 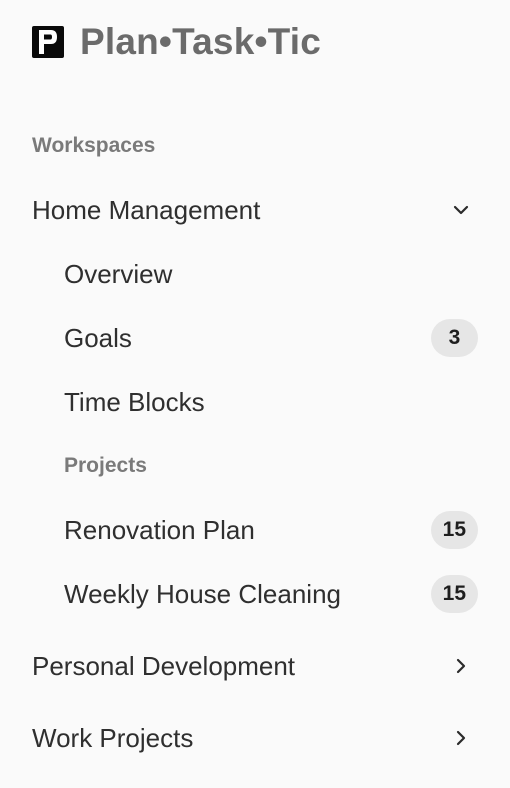 What do you see at coordinates (94, 145) in the screenshot?
I see `workspaces-label: Workspaces` at bounding box center [94, 145].